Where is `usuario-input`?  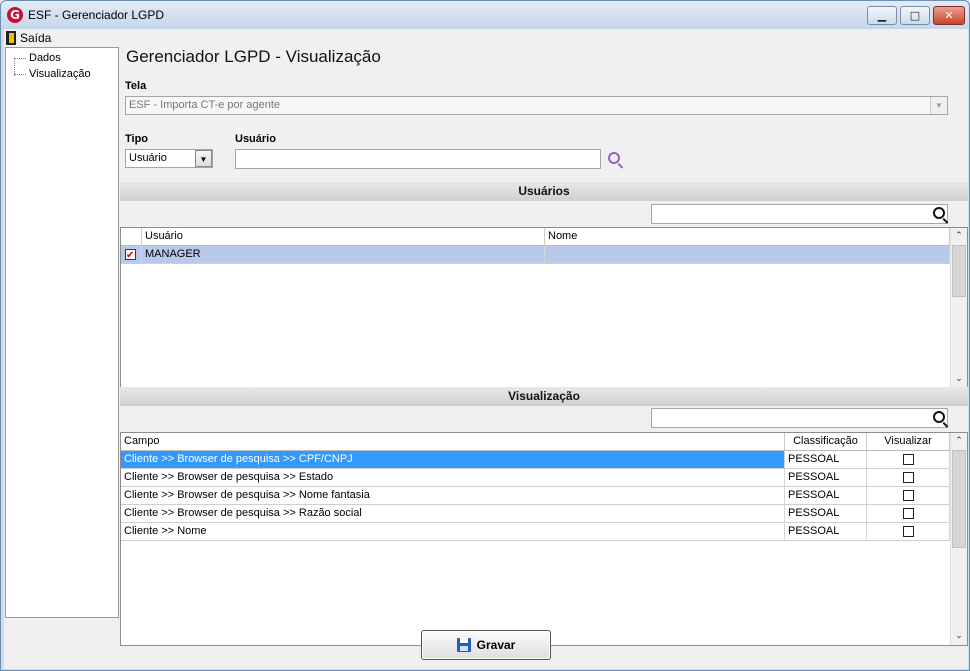
usuario-input is located at coordinates (418, 159).